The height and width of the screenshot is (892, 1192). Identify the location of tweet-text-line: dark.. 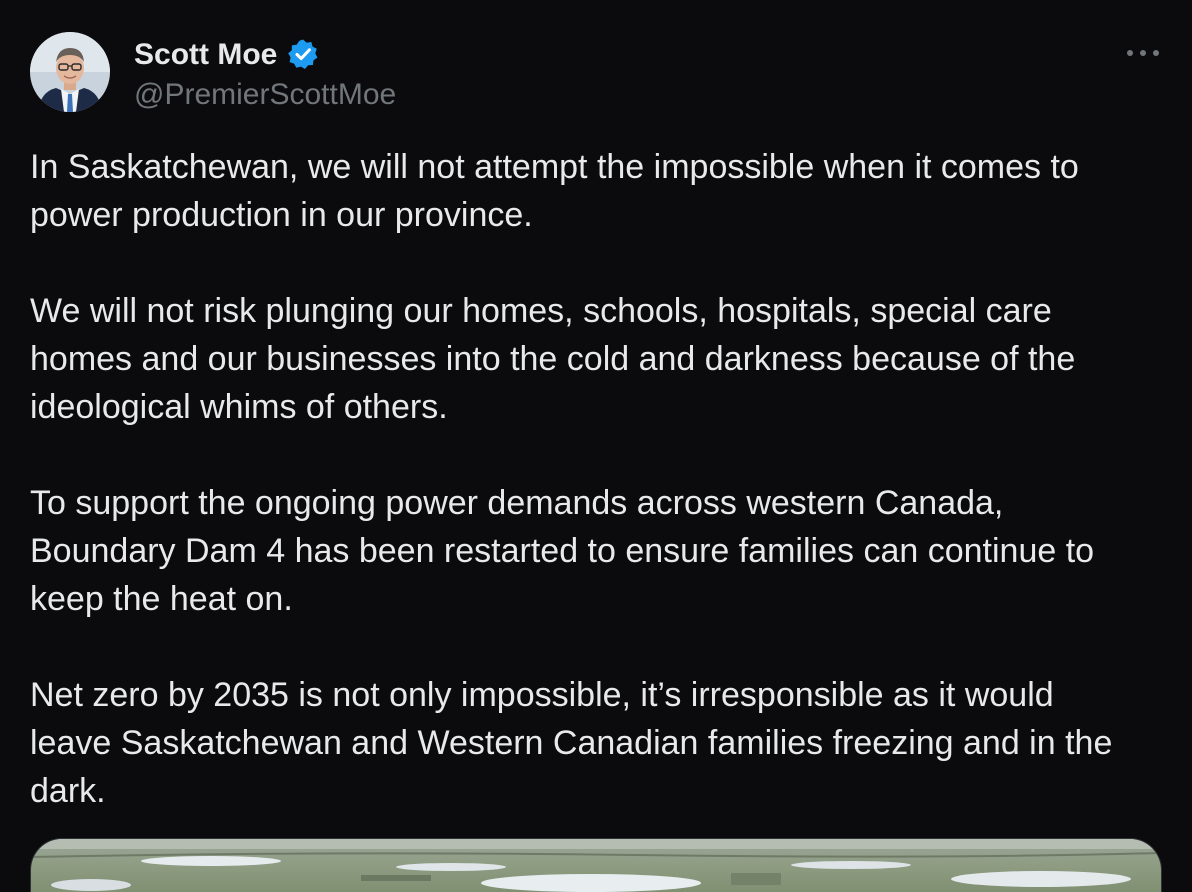
(68, 791).